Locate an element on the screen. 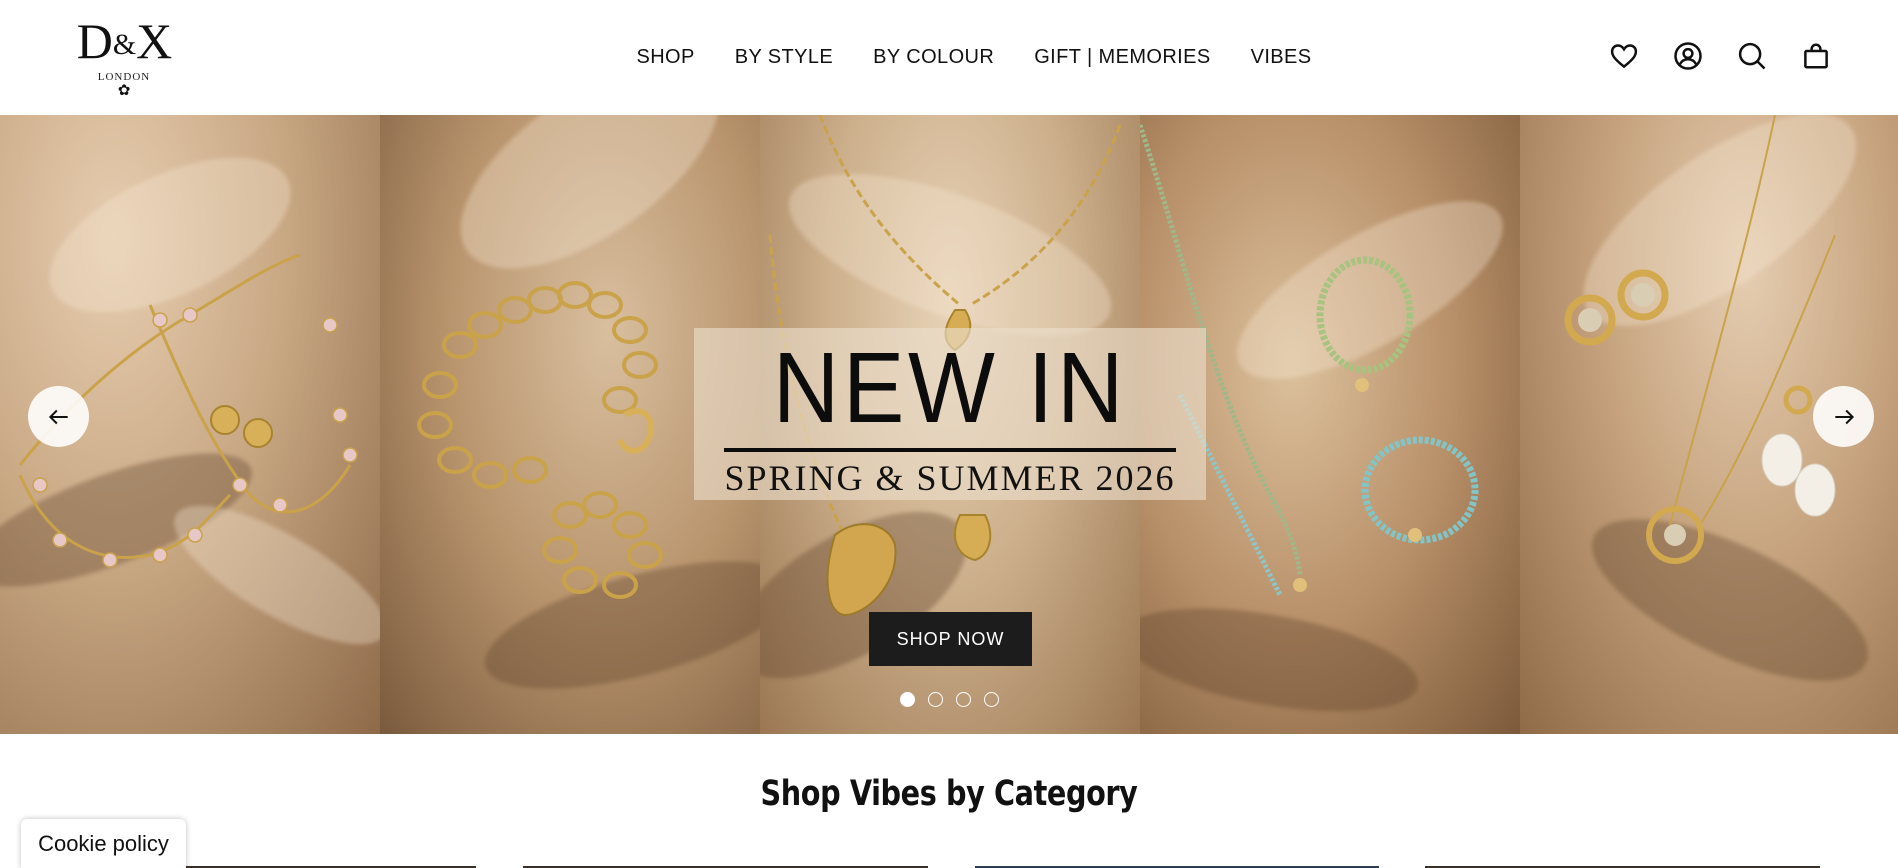 The image size is (1898, 868). heart-icon is located at coordinates (1624, 56).